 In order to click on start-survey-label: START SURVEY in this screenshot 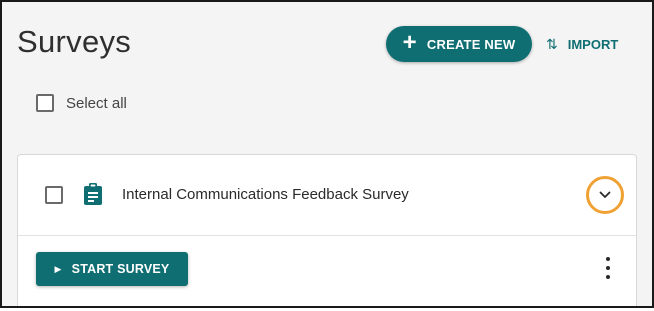, I will do `click(120, 269)`.